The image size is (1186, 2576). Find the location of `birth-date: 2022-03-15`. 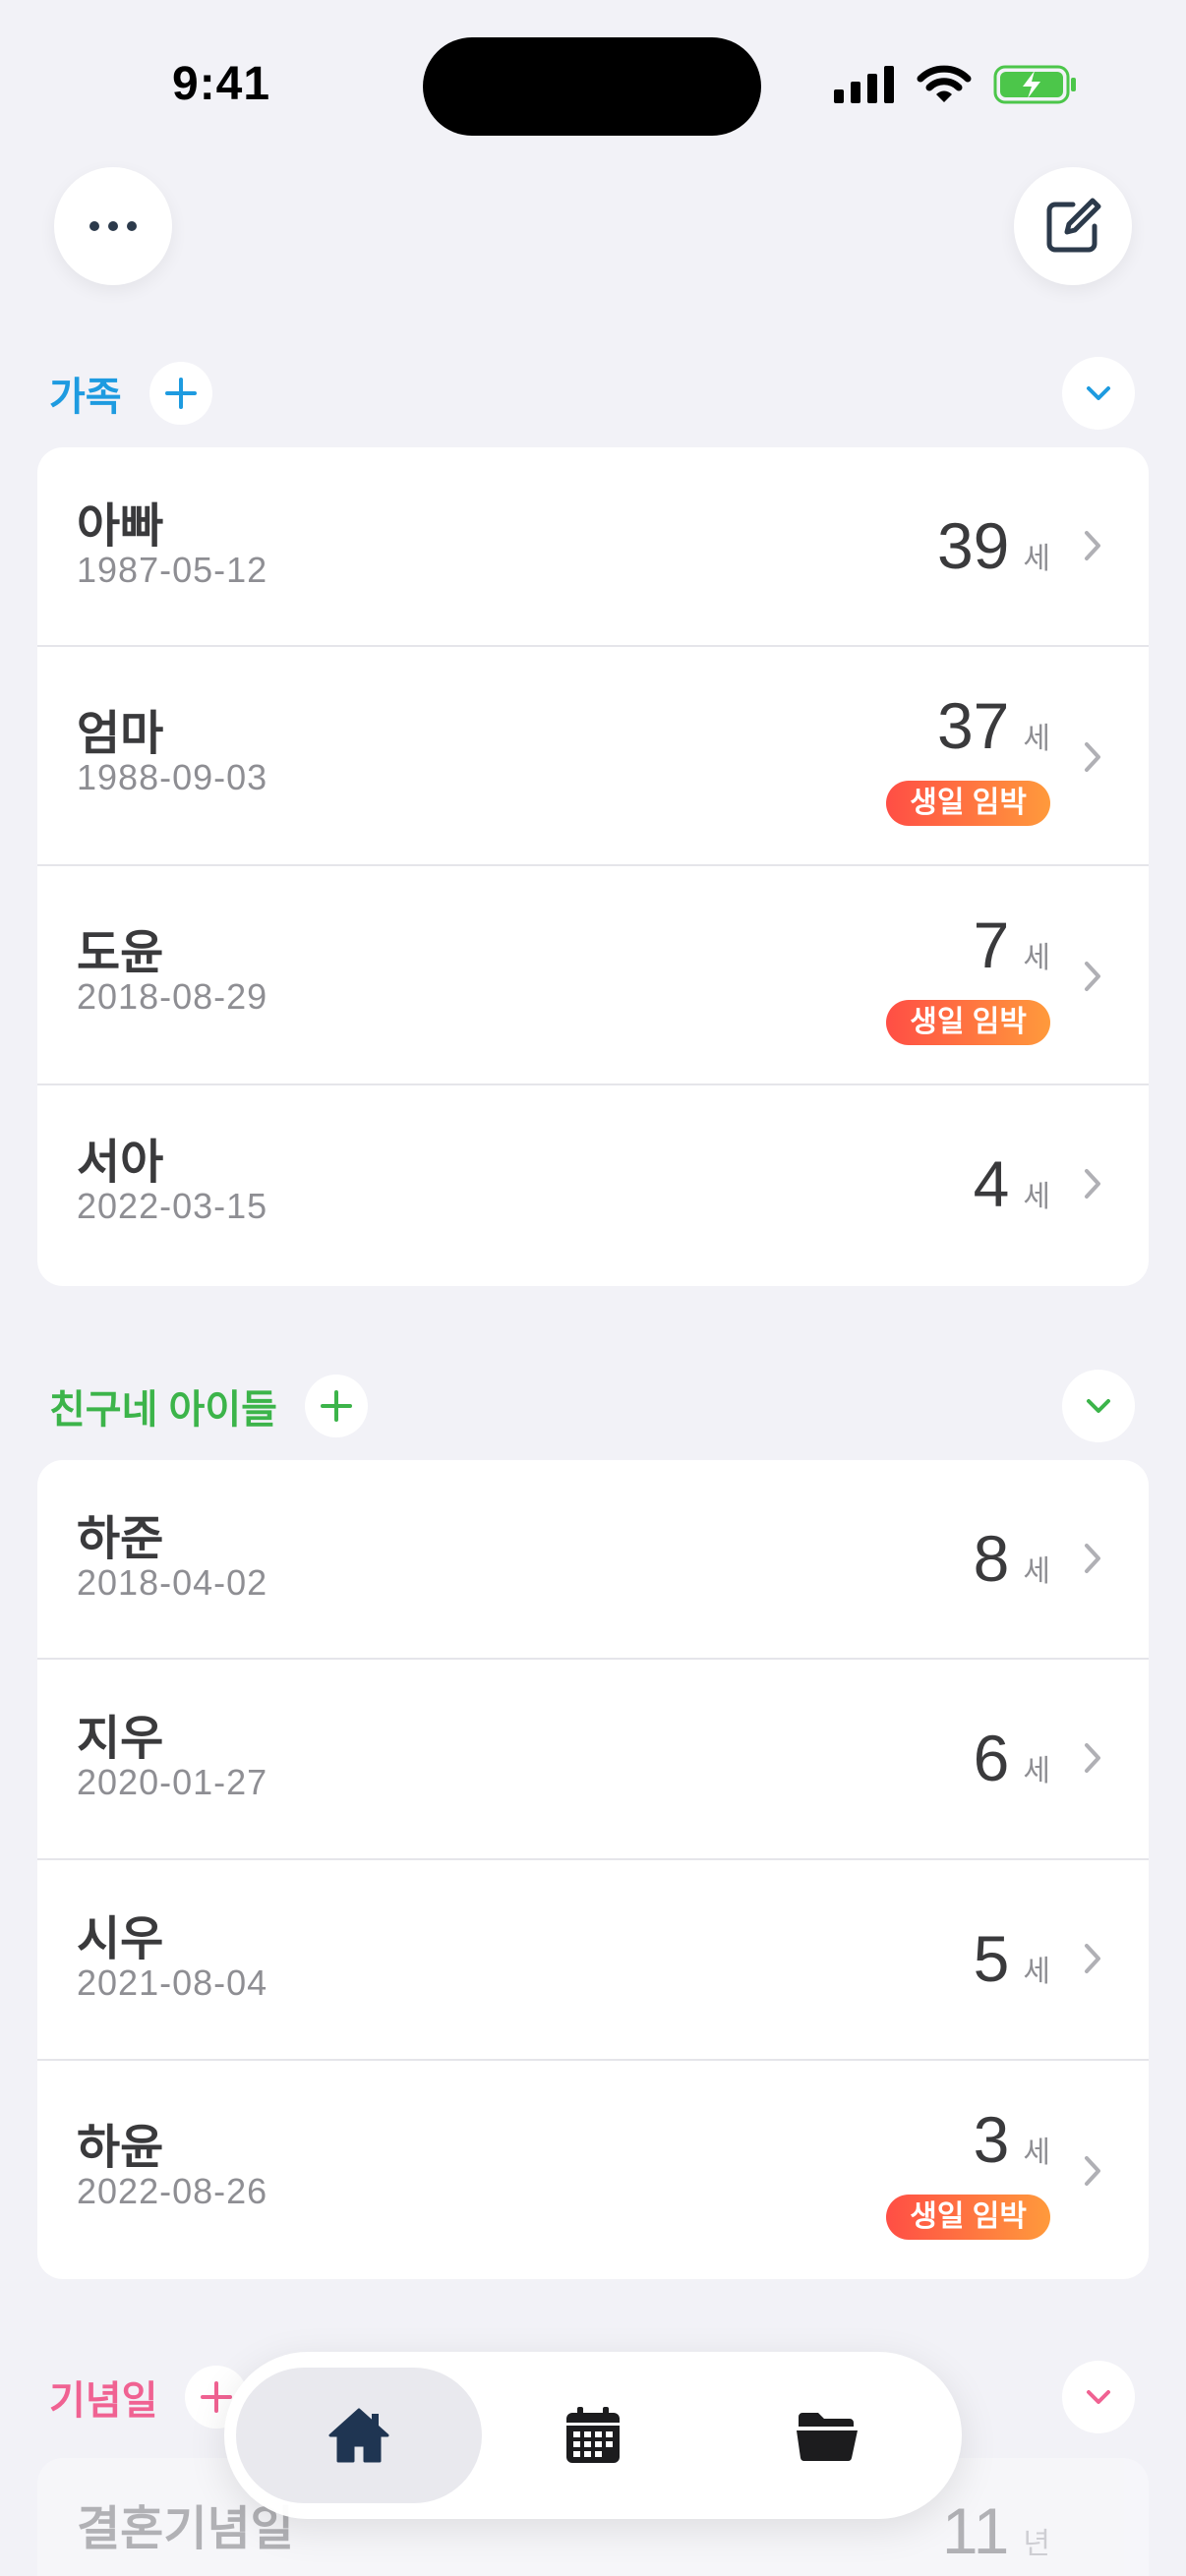

birth-date: 2022-03-15 is located at coordinates (172, 1206).